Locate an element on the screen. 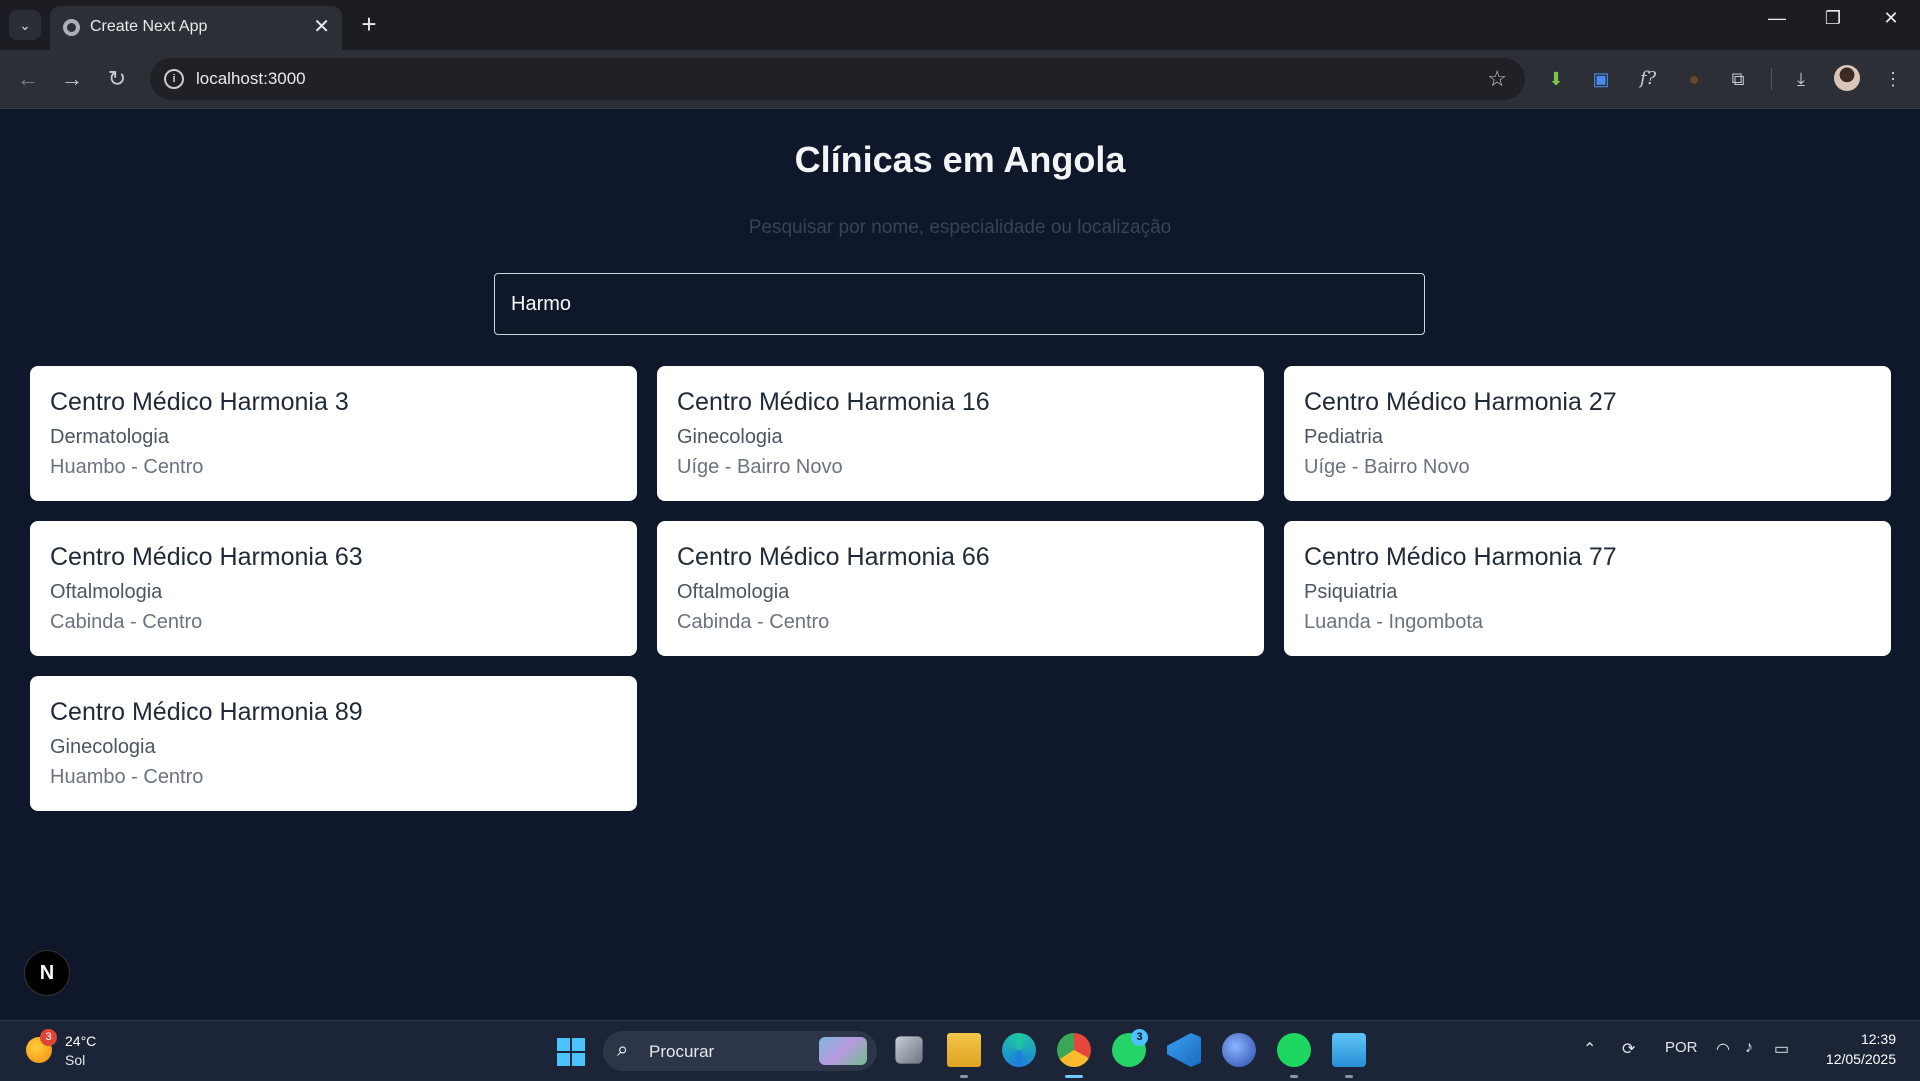  formula-extension-icon: f? is located at coordinates (1648, 79).